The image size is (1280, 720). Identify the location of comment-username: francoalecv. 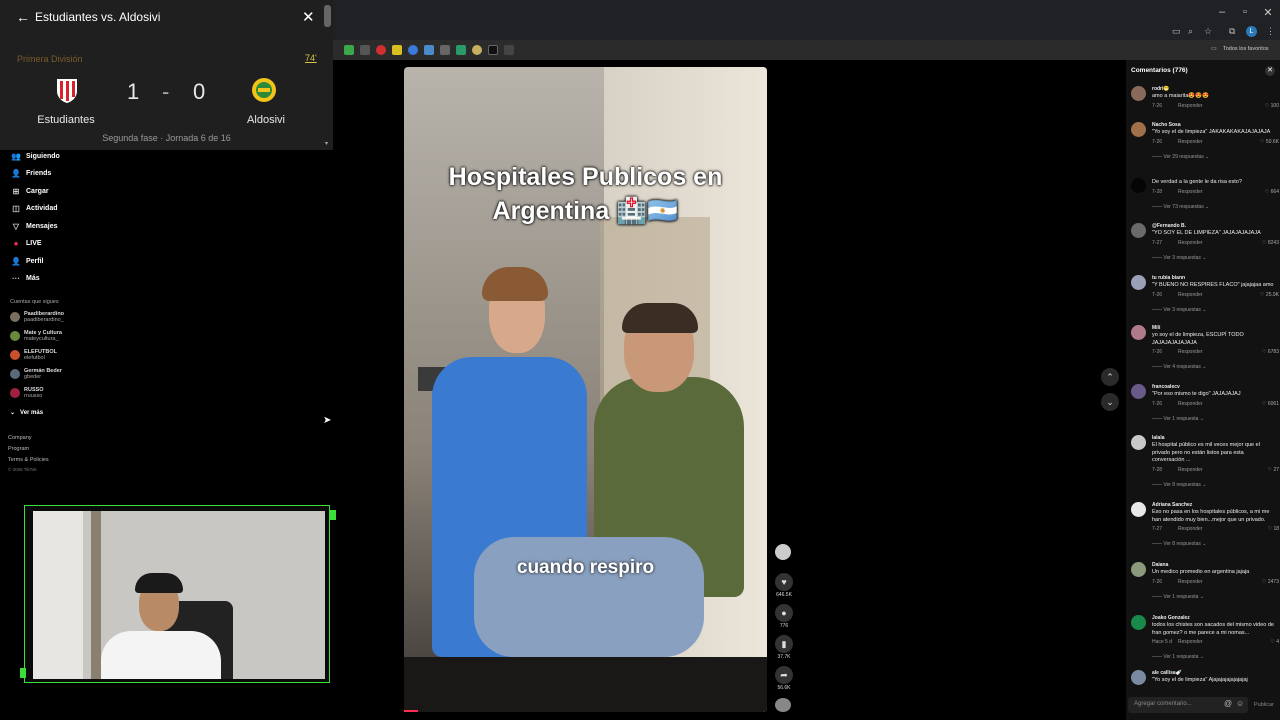
(1166, 387).